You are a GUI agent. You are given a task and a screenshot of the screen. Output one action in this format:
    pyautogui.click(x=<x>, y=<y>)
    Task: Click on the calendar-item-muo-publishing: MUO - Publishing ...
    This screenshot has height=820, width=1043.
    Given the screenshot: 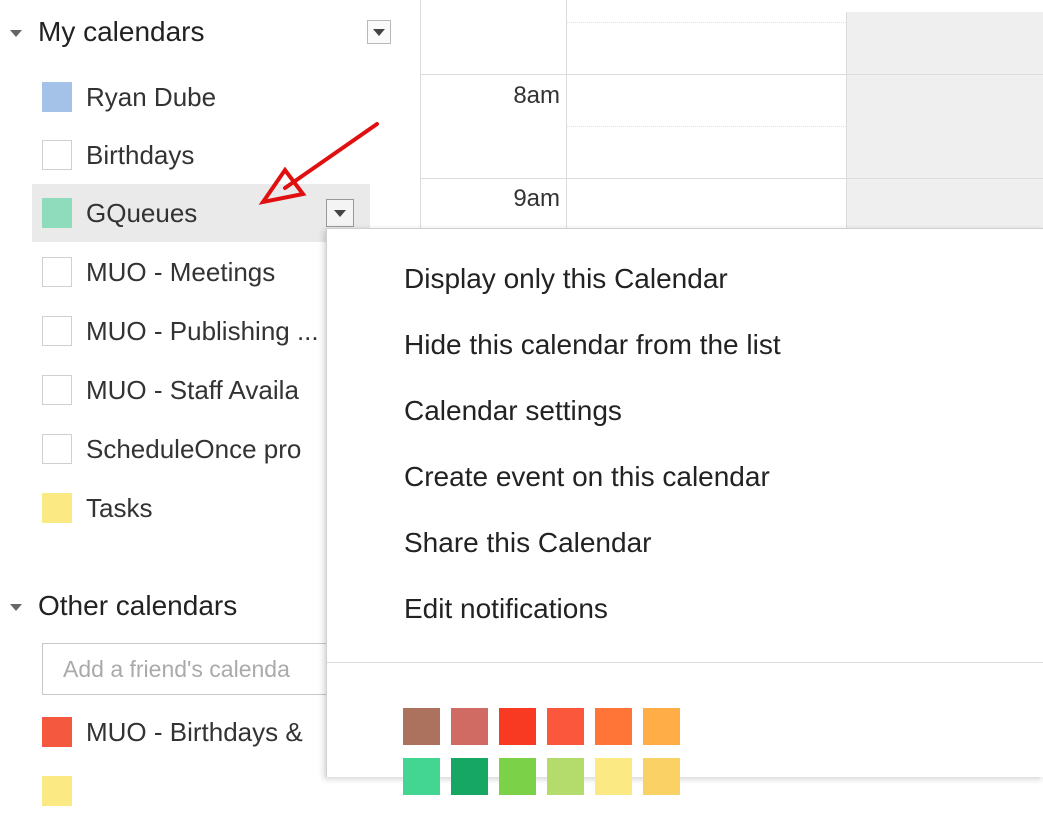 What is the action you would take?
    pyautogui.click(x=201, y=331)
    